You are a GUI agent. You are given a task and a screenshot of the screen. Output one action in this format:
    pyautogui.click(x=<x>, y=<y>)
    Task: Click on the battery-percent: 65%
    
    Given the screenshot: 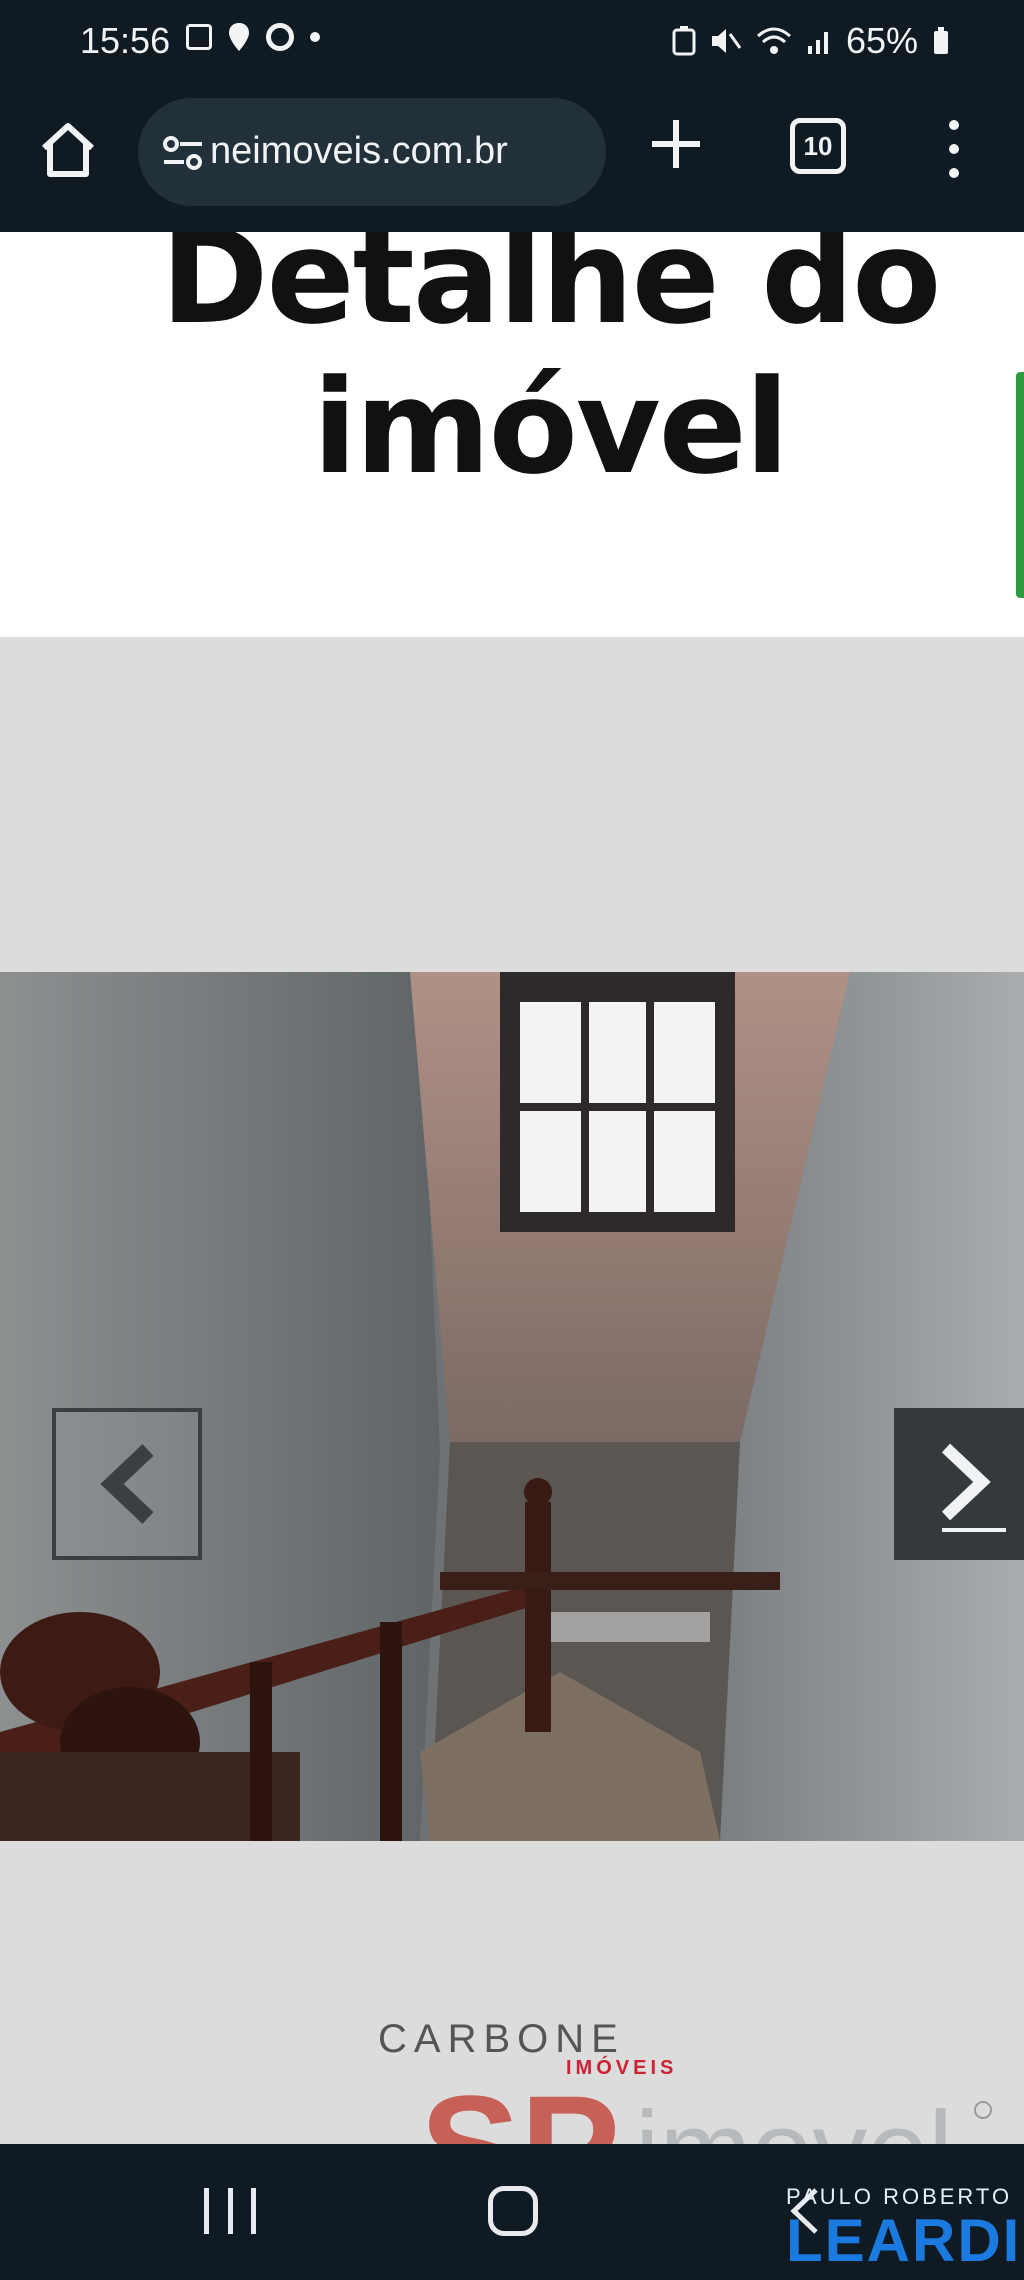 What is the action you would take?
    pyautogui.click(x=881, y=40)
    